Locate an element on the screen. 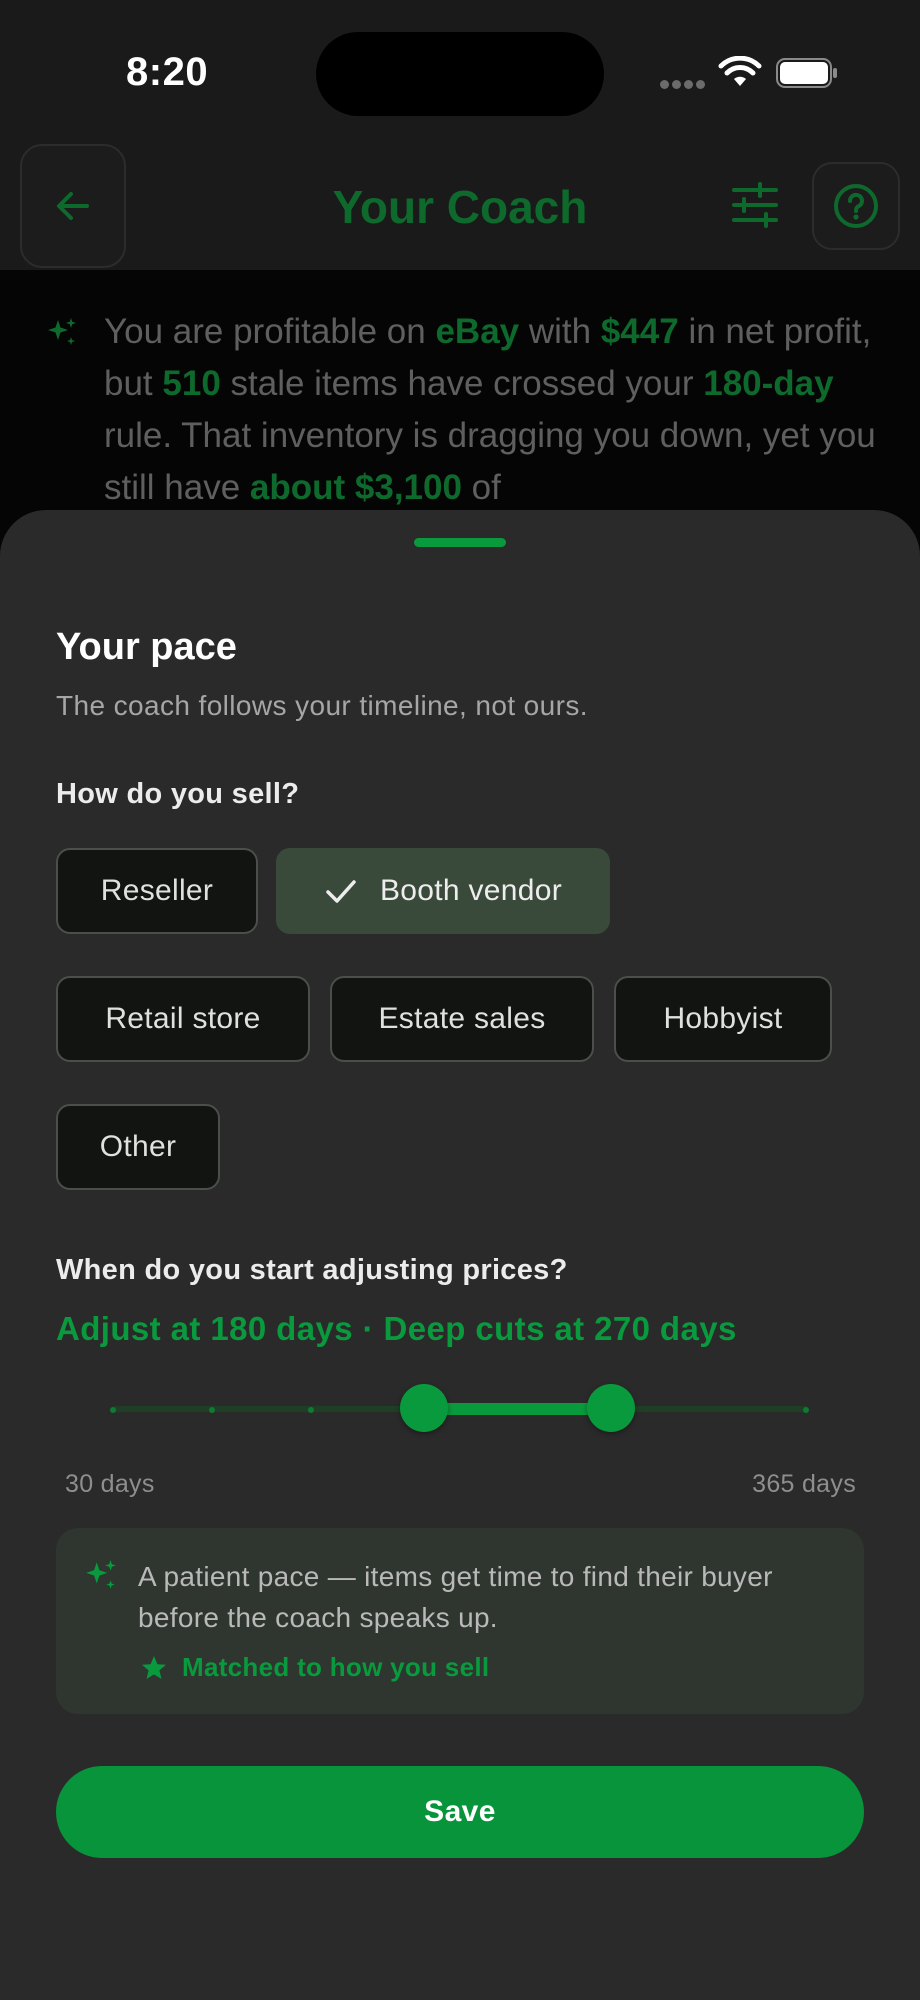 The height and width of the screenshot is (2000, 920). page-title: Your Coach is located at coordinates (460, 207).